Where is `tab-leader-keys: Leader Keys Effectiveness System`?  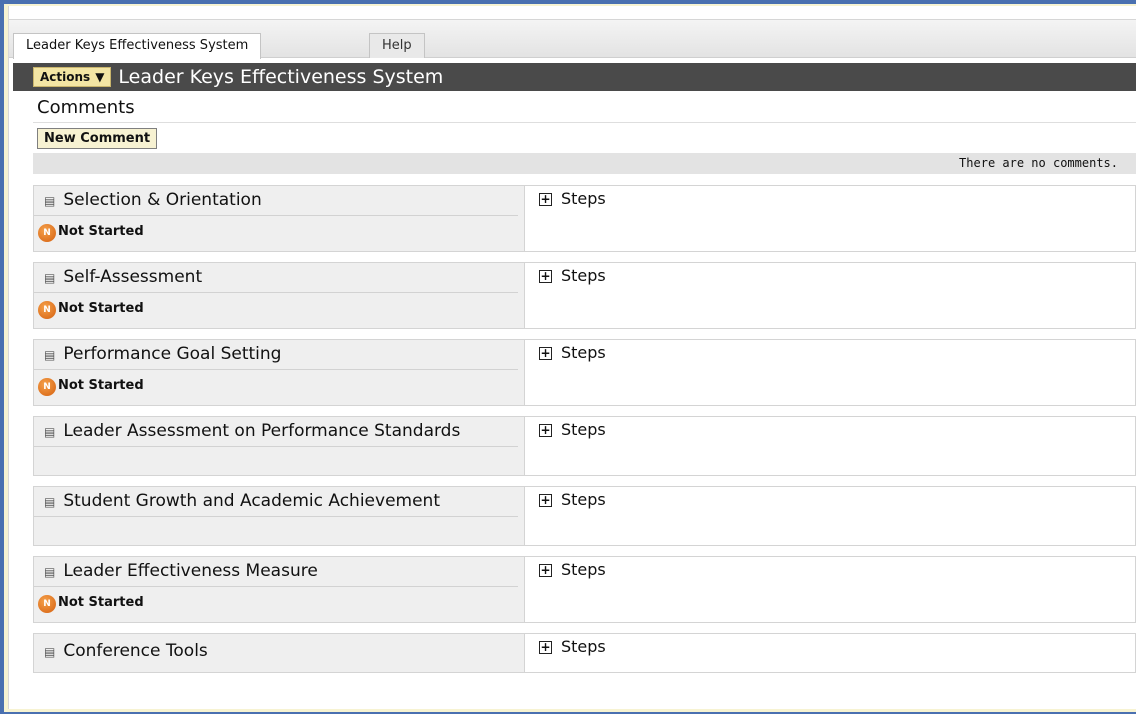
tab-leader-keys: Leader Keys Effectiveness System is located at coordinates (137, 46).